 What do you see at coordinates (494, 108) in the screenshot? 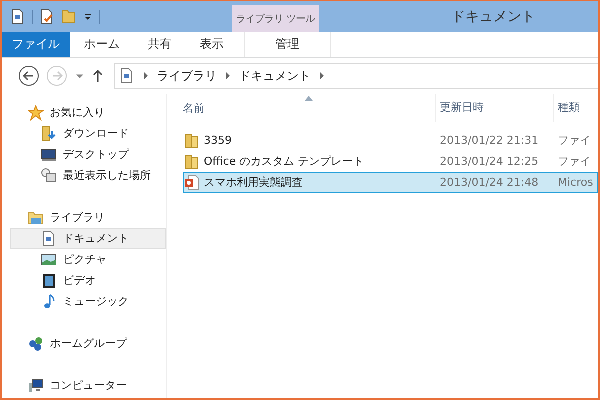
I see `column-header: 更新日時` at bounding box center [494, 108].